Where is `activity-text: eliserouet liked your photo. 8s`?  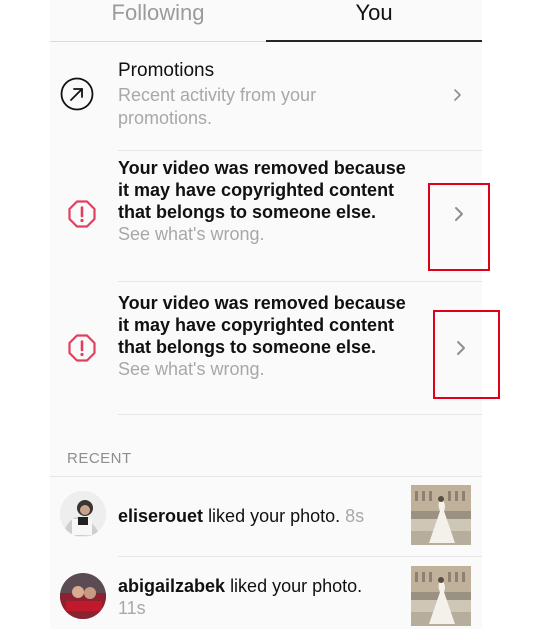 activity-text: eliserouet liked your photo. 8s is located at coordinates (241, 516).